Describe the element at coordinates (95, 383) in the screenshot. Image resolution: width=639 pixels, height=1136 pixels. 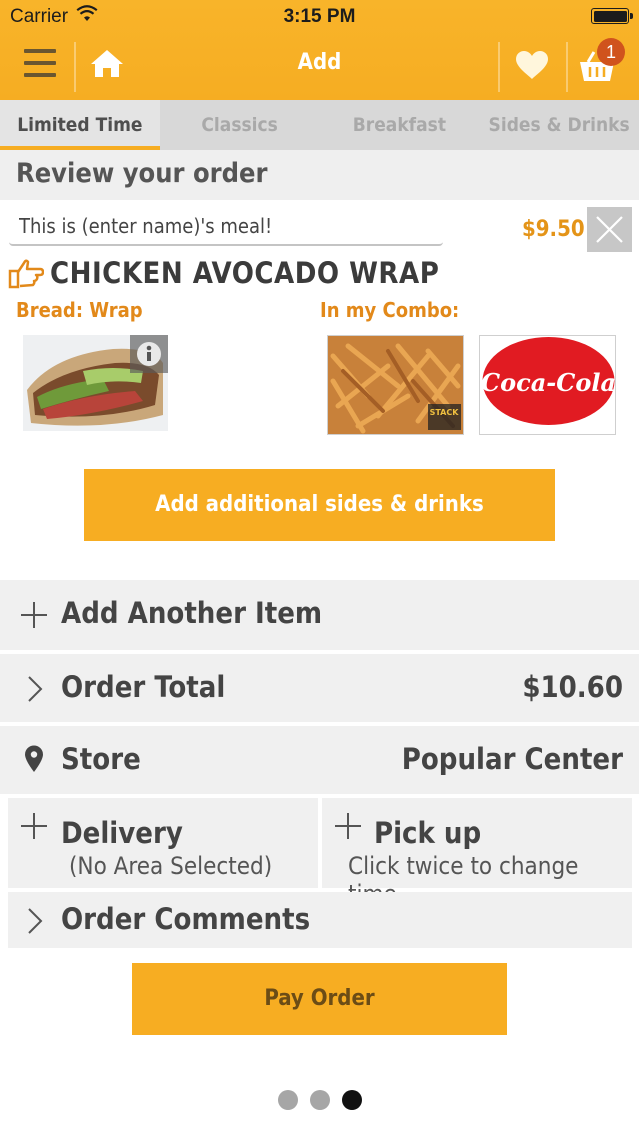
I see `wrap-image` at that location.